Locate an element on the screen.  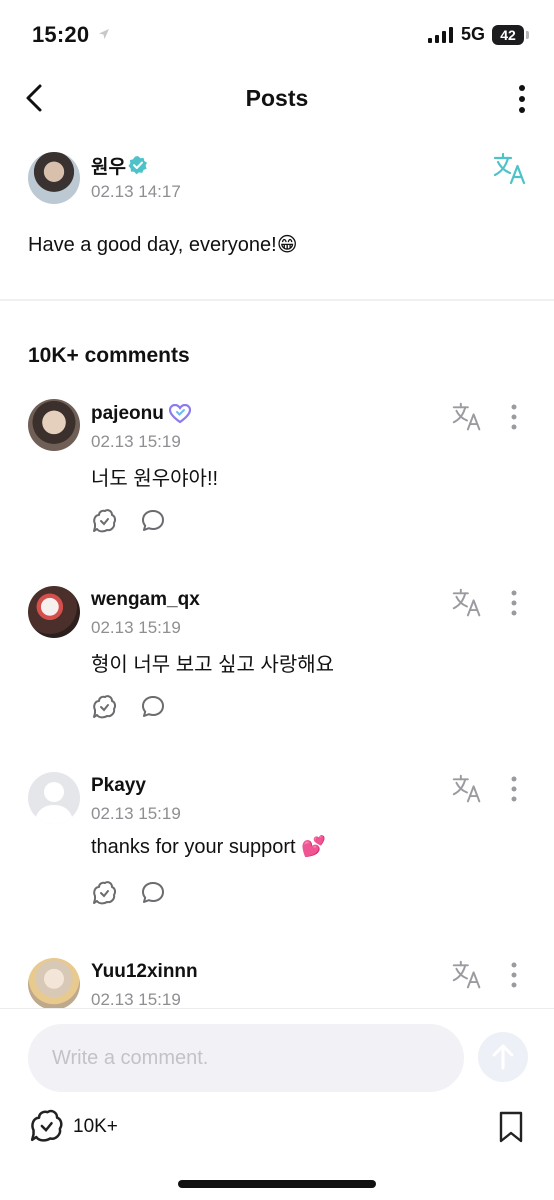
comment-username: pajeonu is located at coordinates (127, 414).